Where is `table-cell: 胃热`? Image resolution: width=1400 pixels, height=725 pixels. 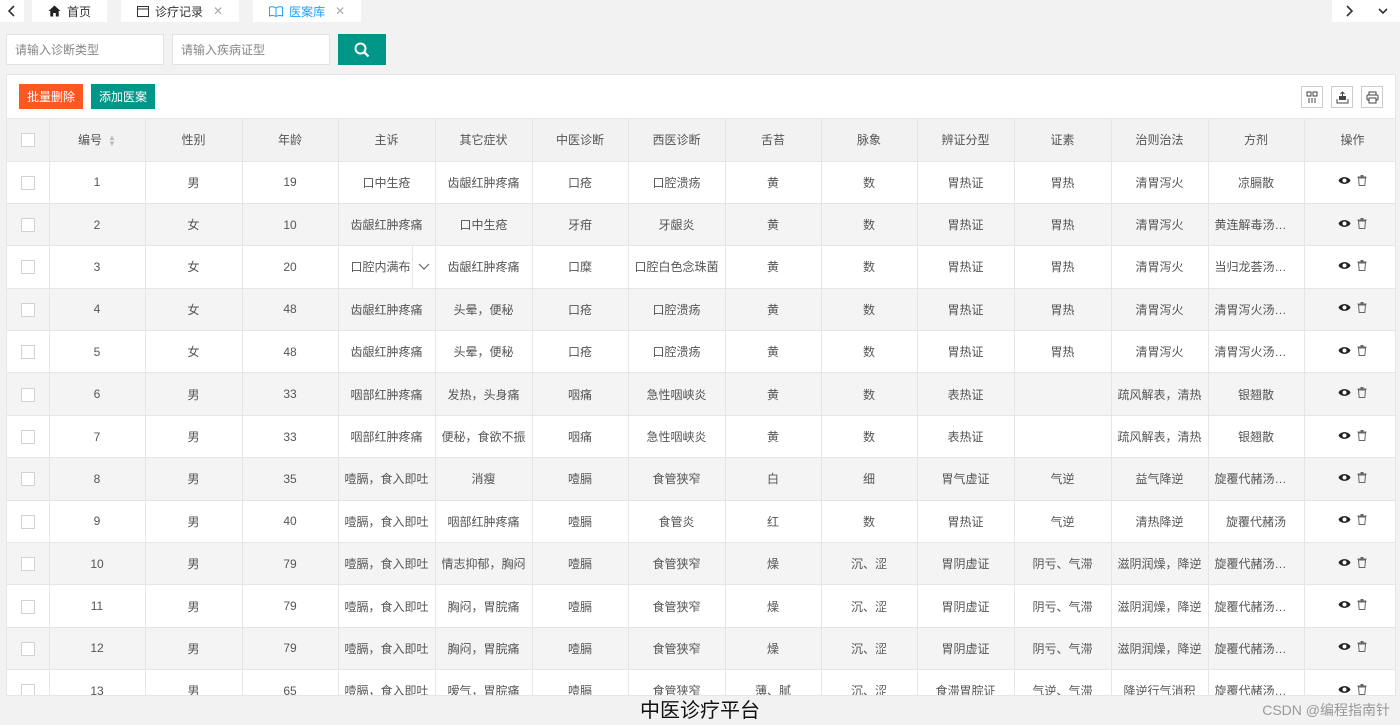
table-cell: 胃热 is located at coordinates (1063, 182).